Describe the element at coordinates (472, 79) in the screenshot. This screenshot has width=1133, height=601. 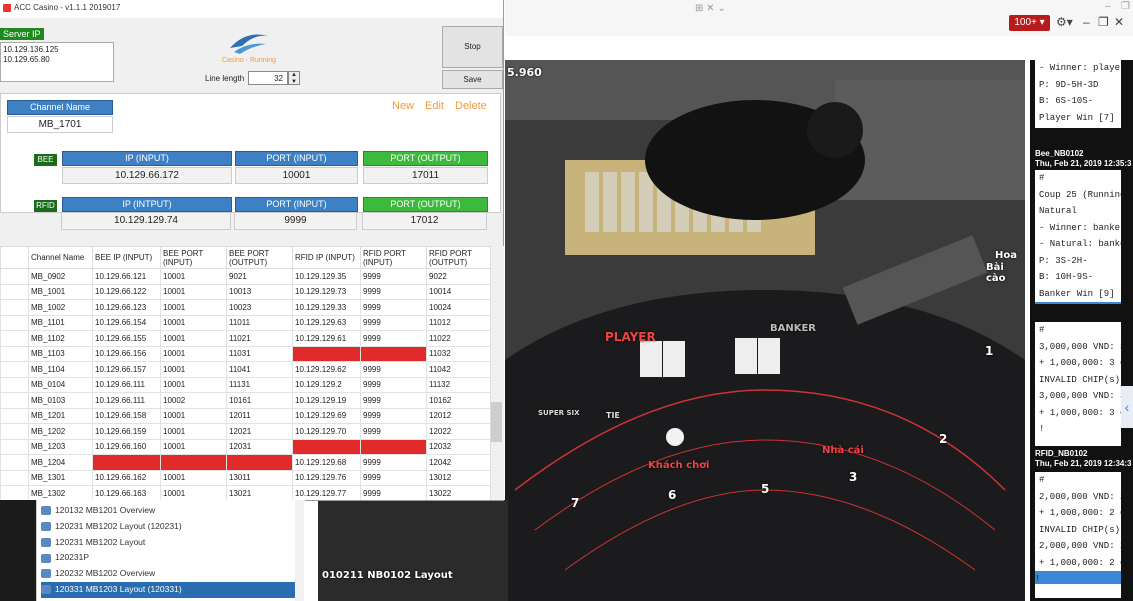
I see `save-button: Save` at that location.